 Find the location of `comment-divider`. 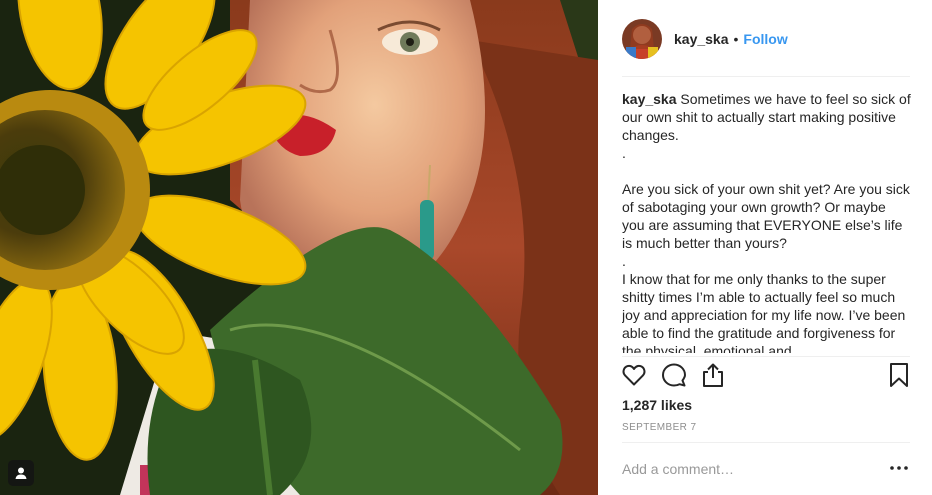

comment-divider is located at coordinates (766, 442).